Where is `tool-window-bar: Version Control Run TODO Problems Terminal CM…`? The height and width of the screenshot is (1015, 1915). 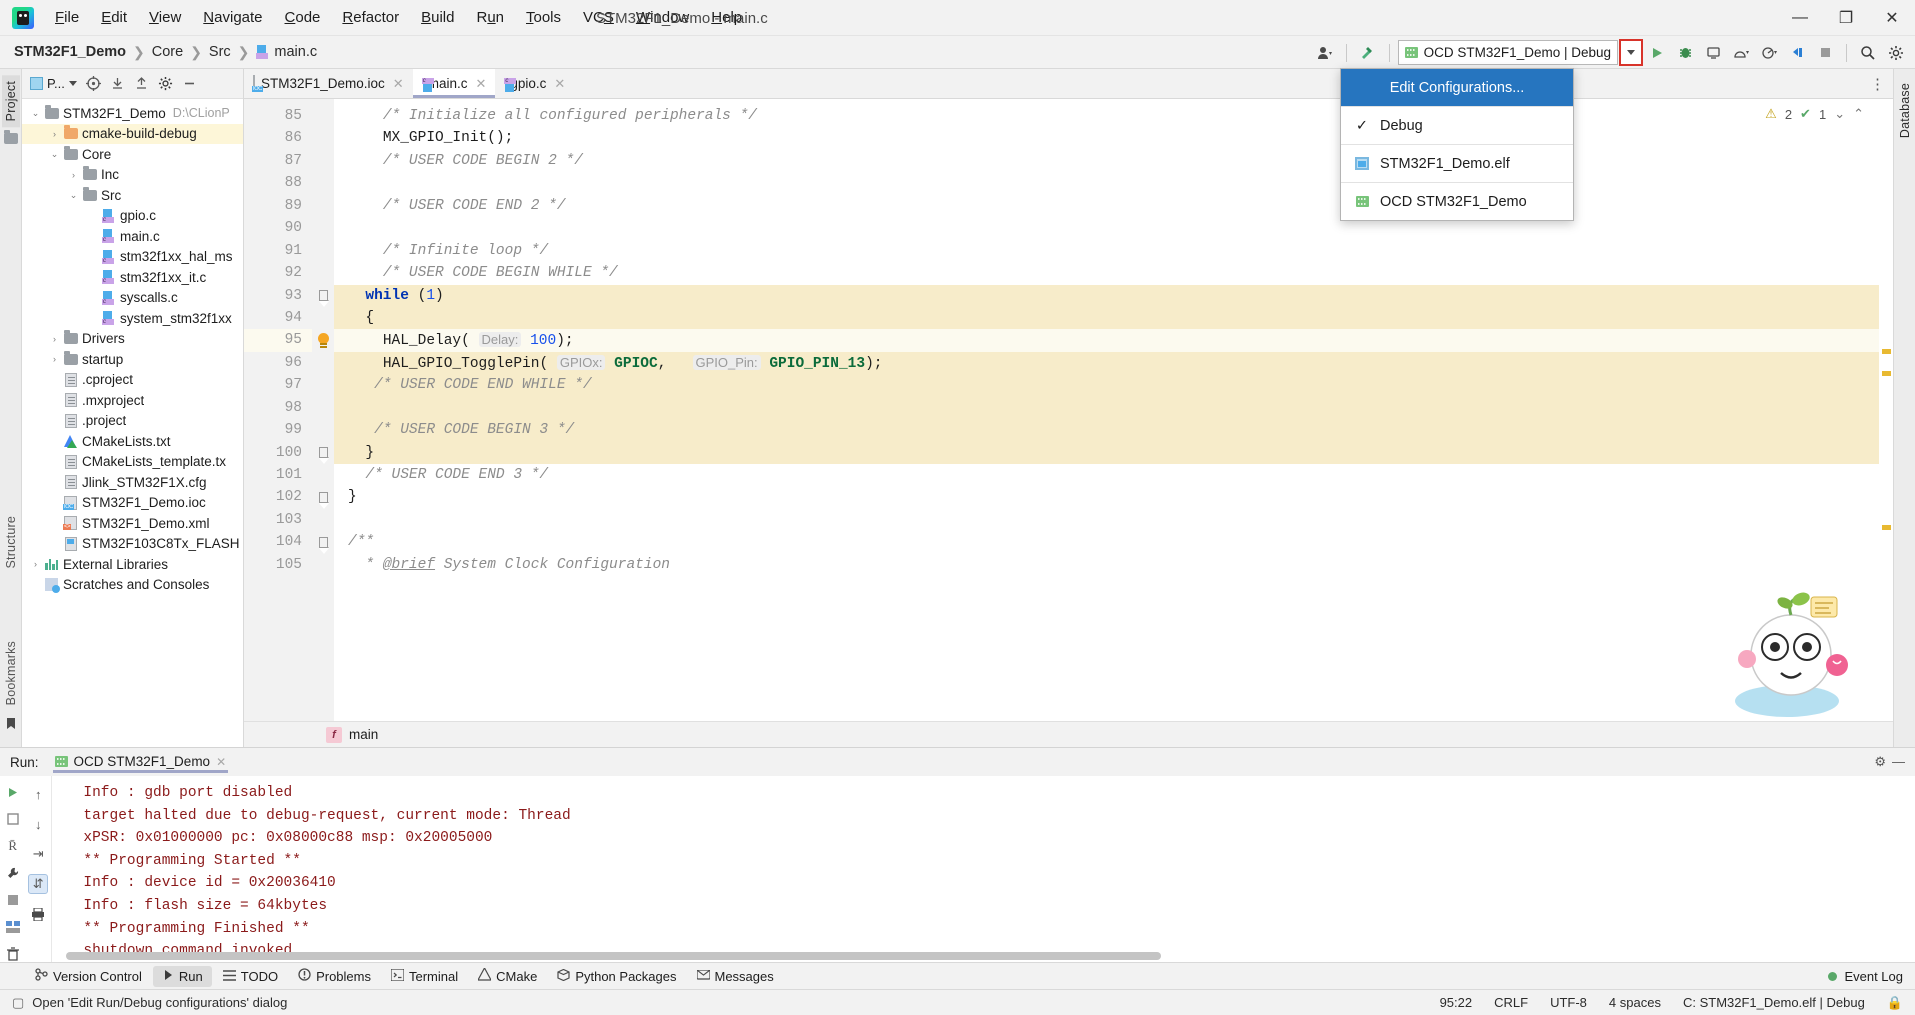 tool-window-bar: Version Control Run TODO Problems Terminal CM… is located at coordinates (957, 975).